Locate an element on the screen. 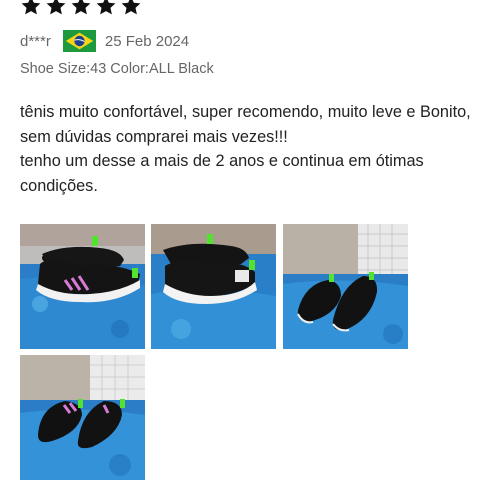 The width and height of the screenshot is (500, 496). reviewer-name: d***r is located at coordinates (35, 41).